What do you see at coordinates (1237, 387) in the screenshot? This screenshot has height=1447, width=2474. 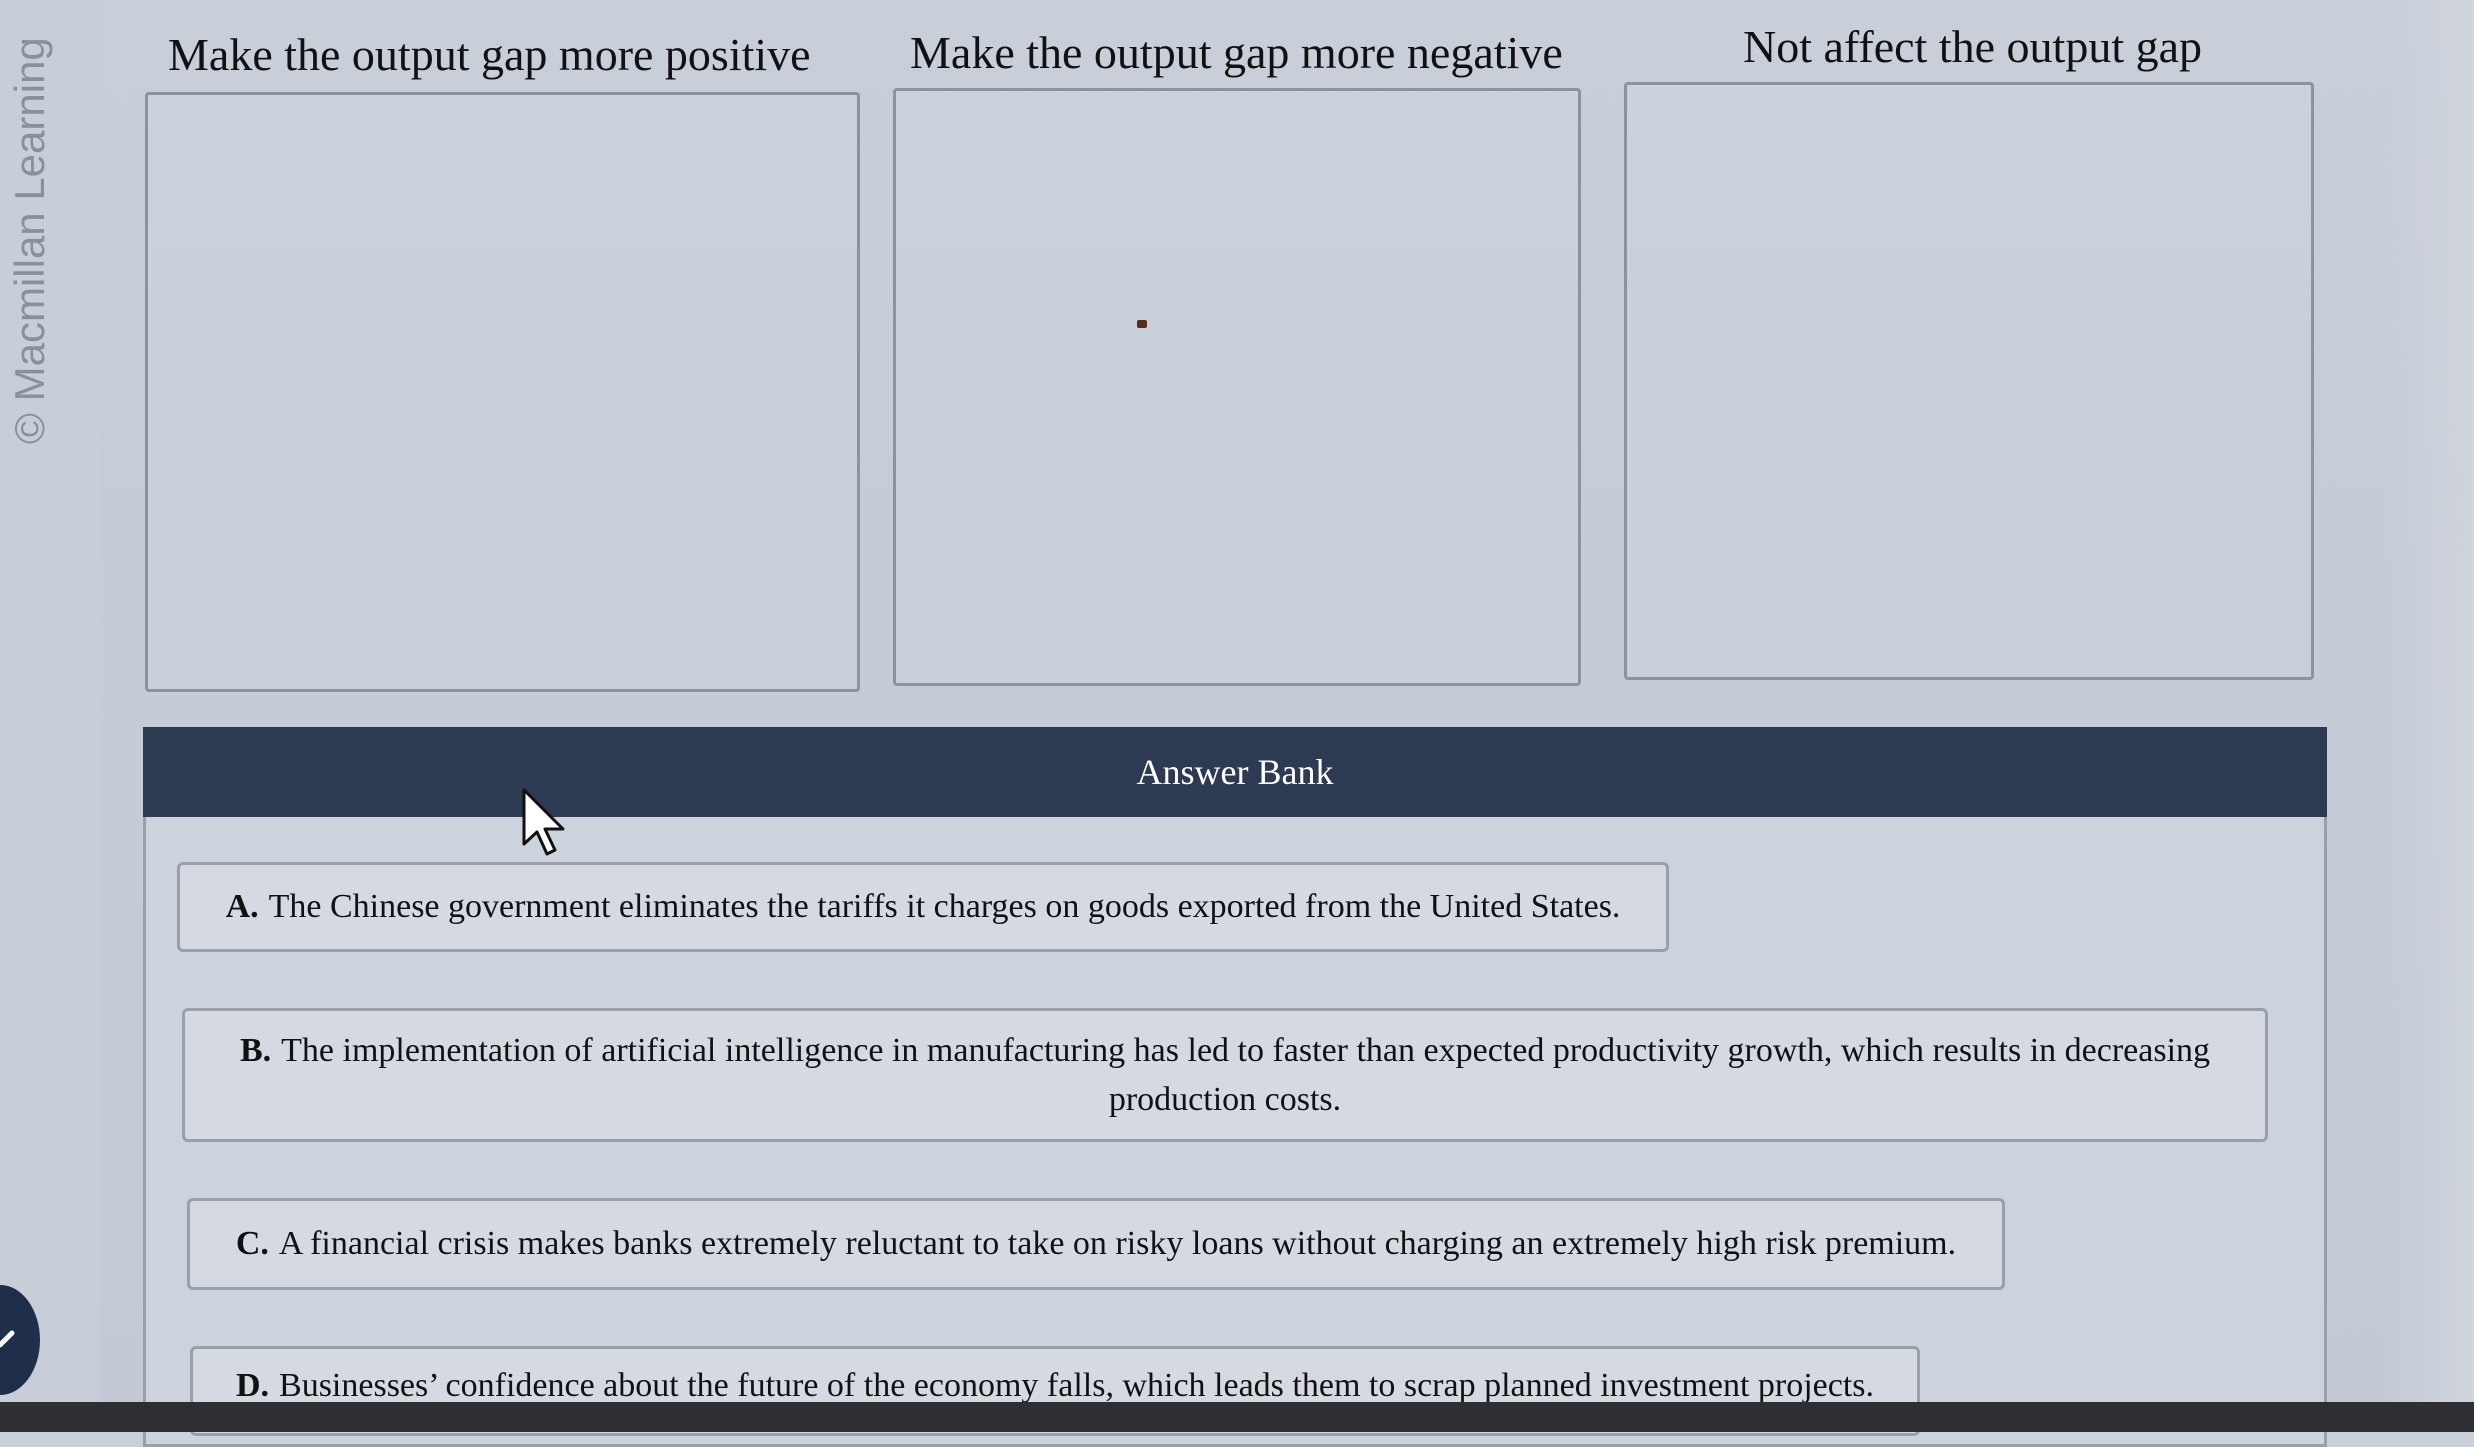 I see `drop-zone-negative` at bounding box center [1237, 387].